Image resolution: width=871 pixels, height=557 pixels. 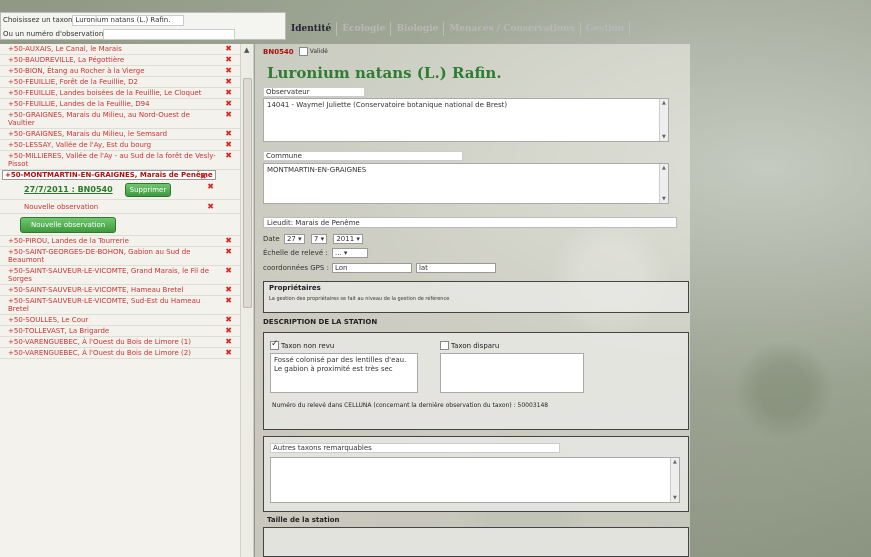 I want to click on station-list-item: +50-AUXAIS, Le Canal, le Marais ✖, so click(x=120, y=49).